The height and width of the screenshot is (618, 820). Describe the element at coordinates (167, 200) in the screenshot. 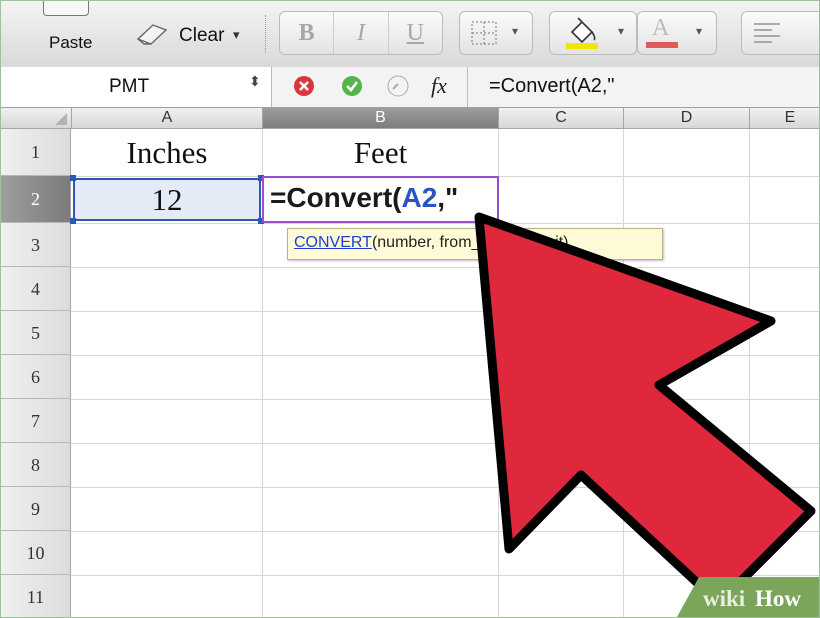

I see `cell-a2: 12` at that location.